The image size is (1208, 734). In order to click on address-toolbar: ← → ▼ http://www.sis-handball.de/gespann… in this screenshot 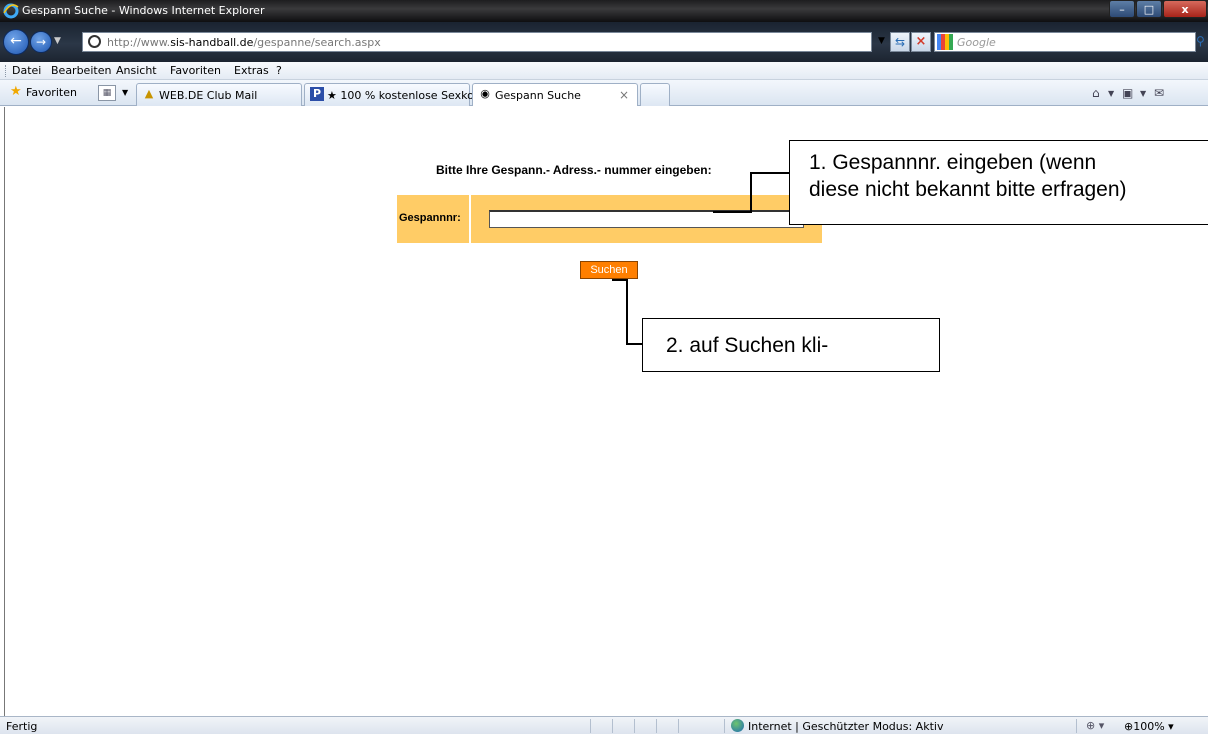, I will do `click(604, 42)`.